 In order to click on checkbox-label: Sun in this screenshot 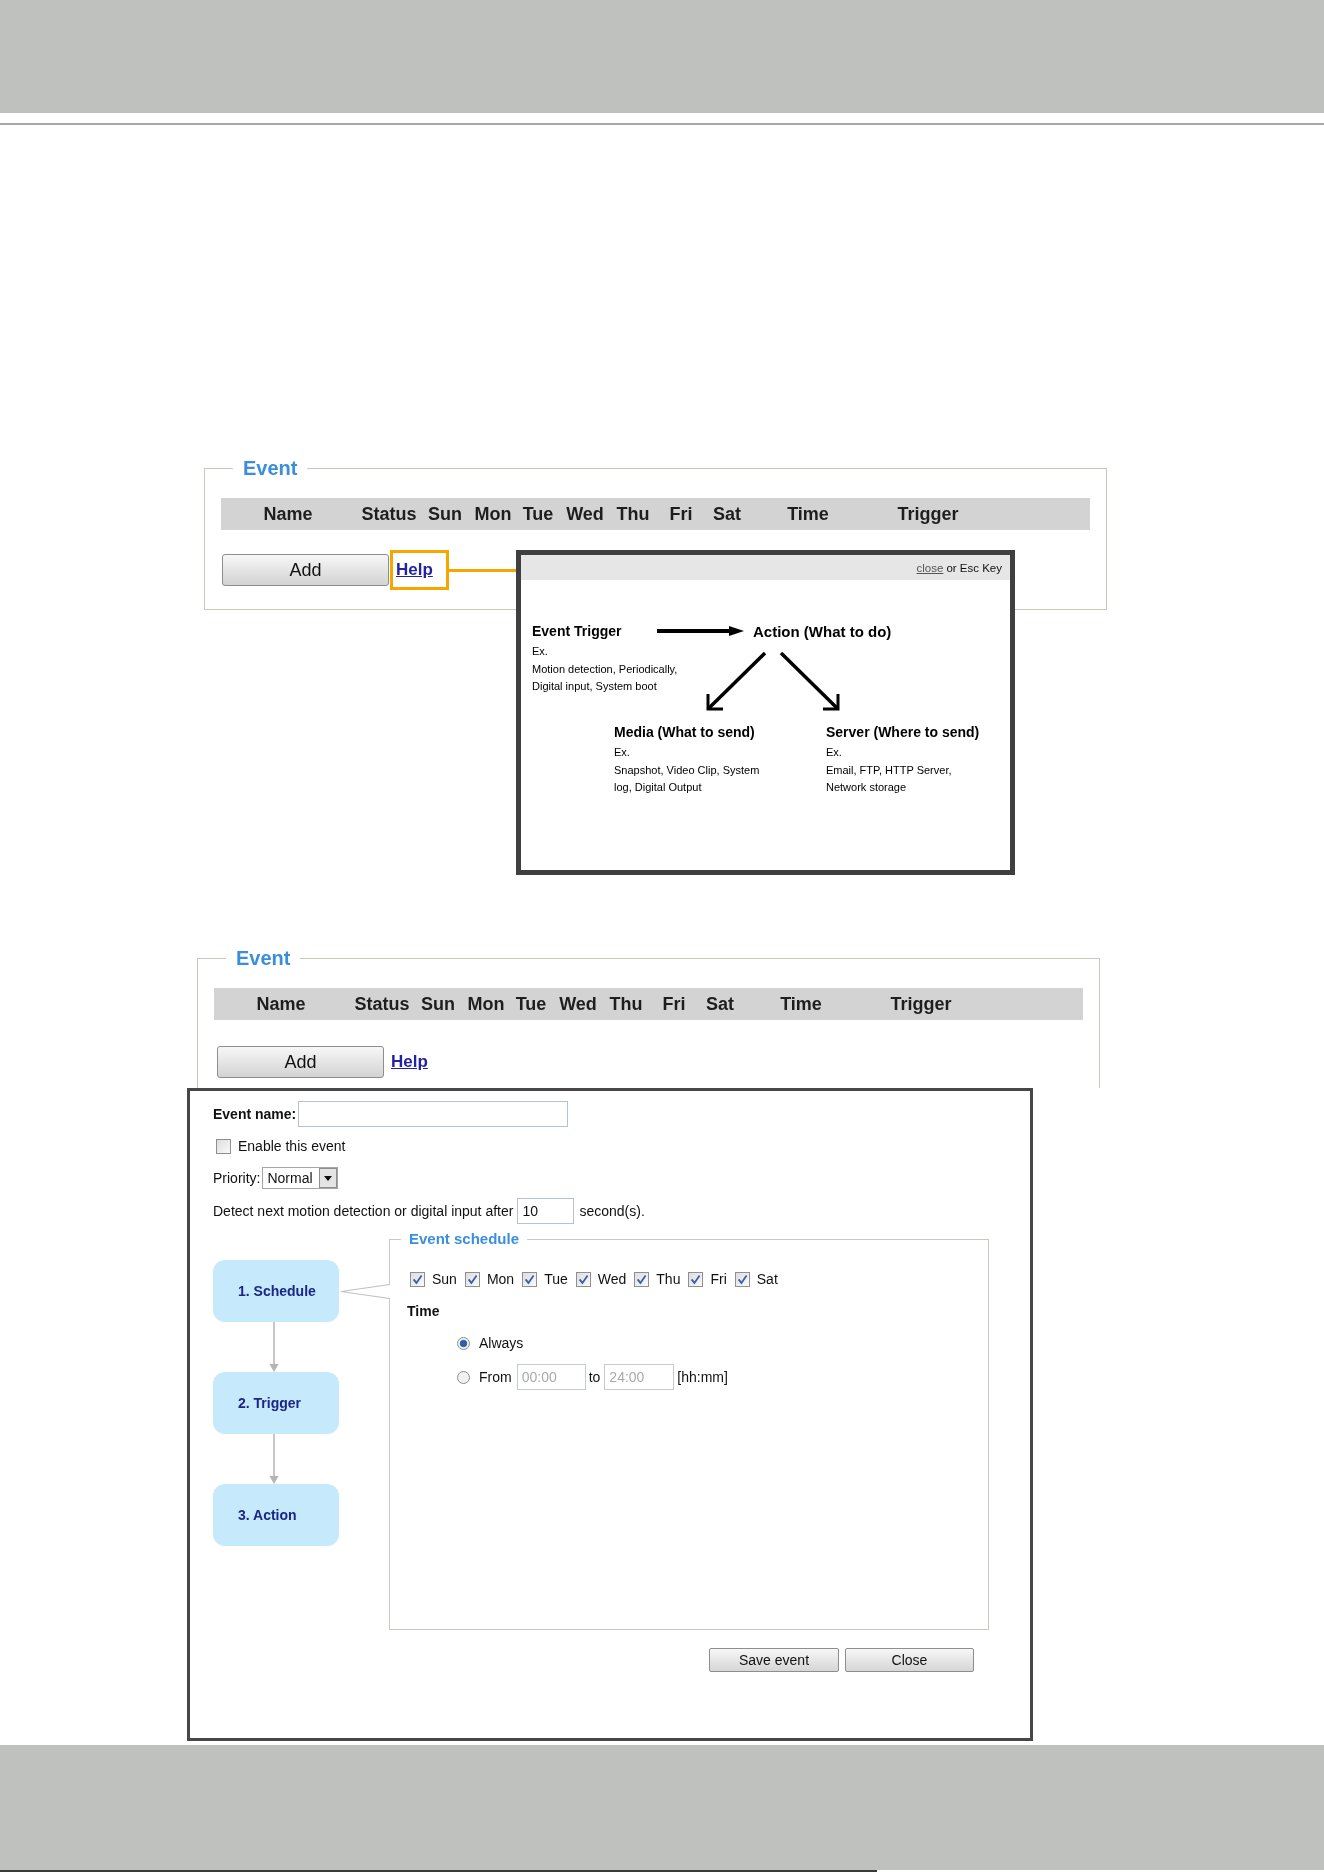, I will do `click(444, 1279)`.